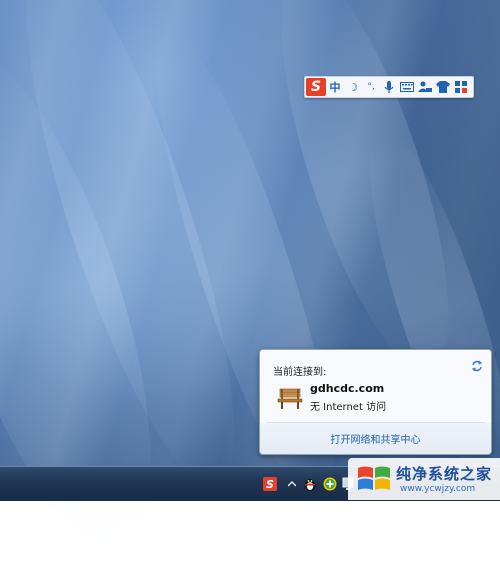 Image resolution: width=500 pixels, height=572 pixels. Describe the element at coordinates (316, 87) in the screenshot. I see `sogou-logo-icon: S` at that location.